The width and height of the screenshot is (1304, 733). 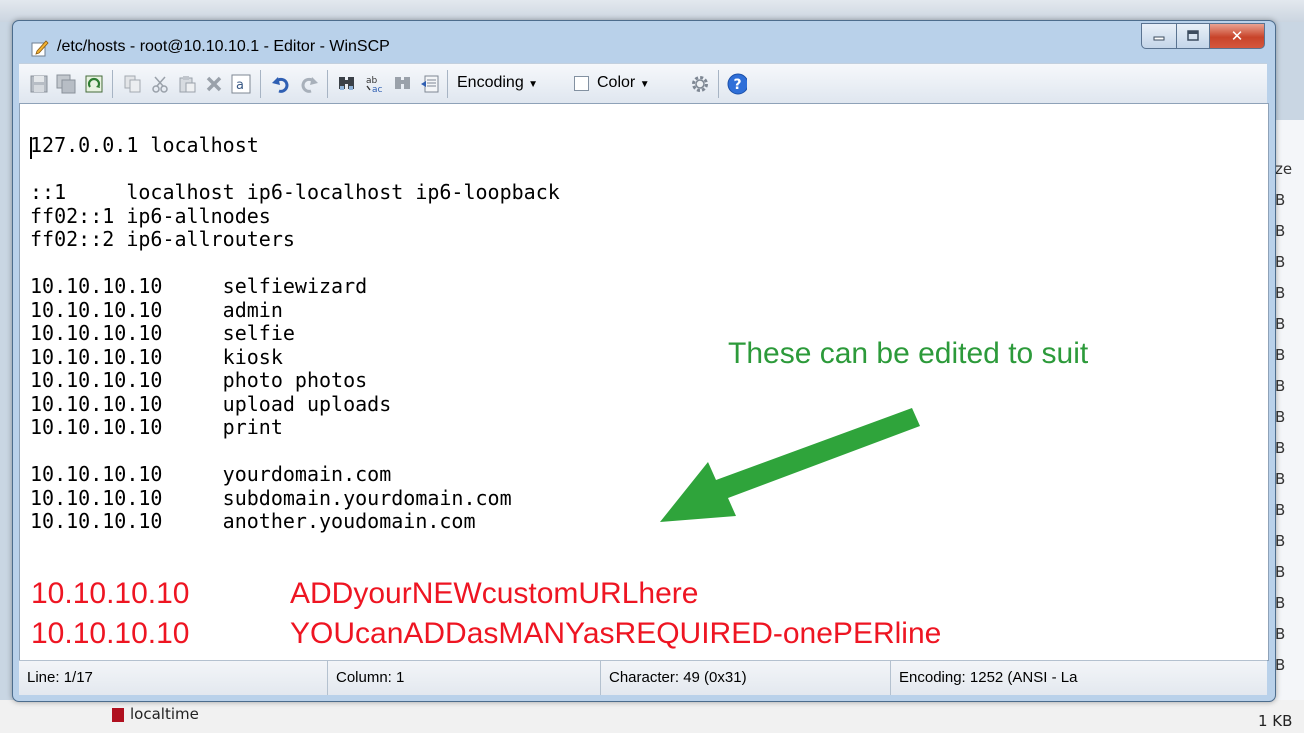 What do you see at coordinates (211, 474) in the screenshot?
I see `editor-line: 10.10.10.10 yourdomain.com` at bounding box center [211, 474].